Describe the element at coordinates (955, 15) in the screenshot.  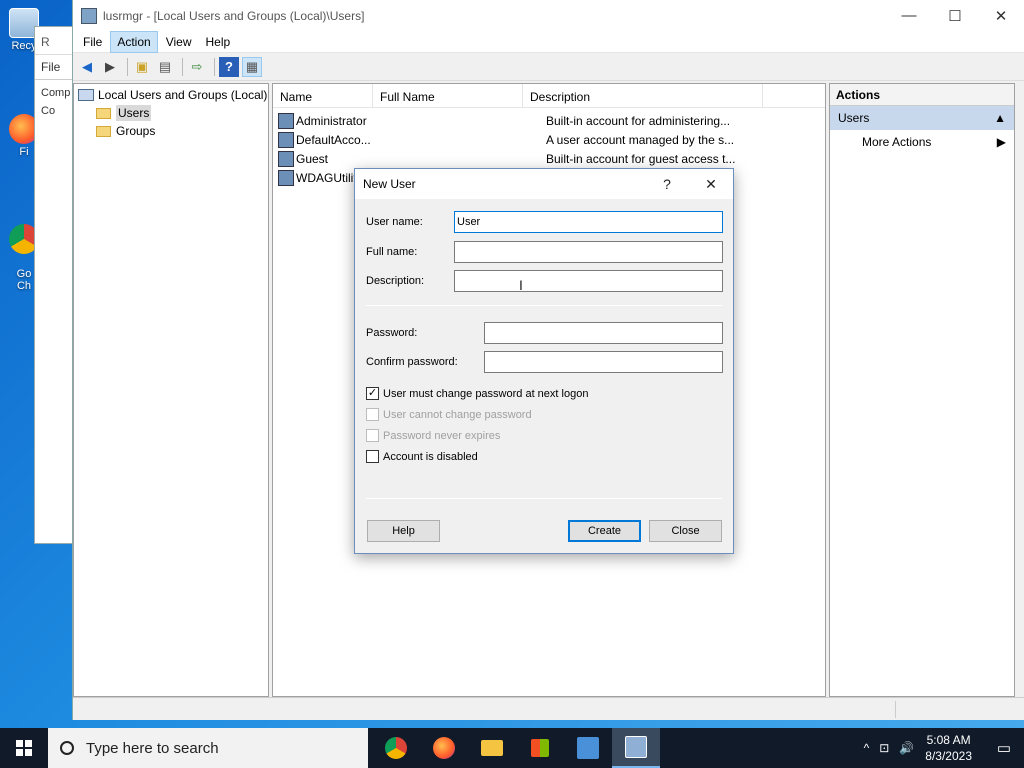
I see `maximize-button: ☐` at that location.